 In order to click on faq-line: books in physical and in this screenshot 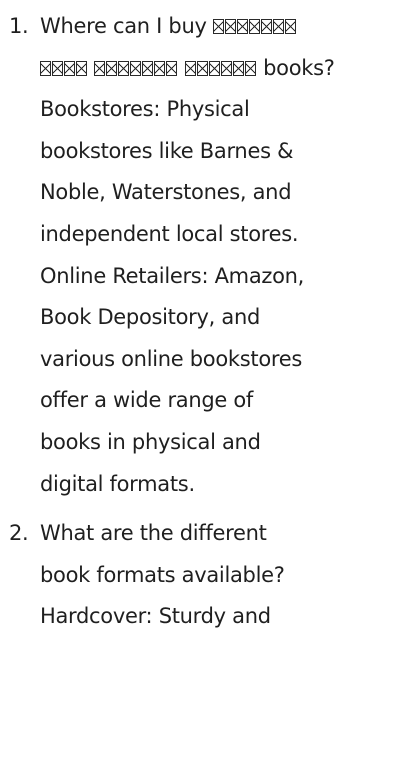, I will do `click(150, 441)`.